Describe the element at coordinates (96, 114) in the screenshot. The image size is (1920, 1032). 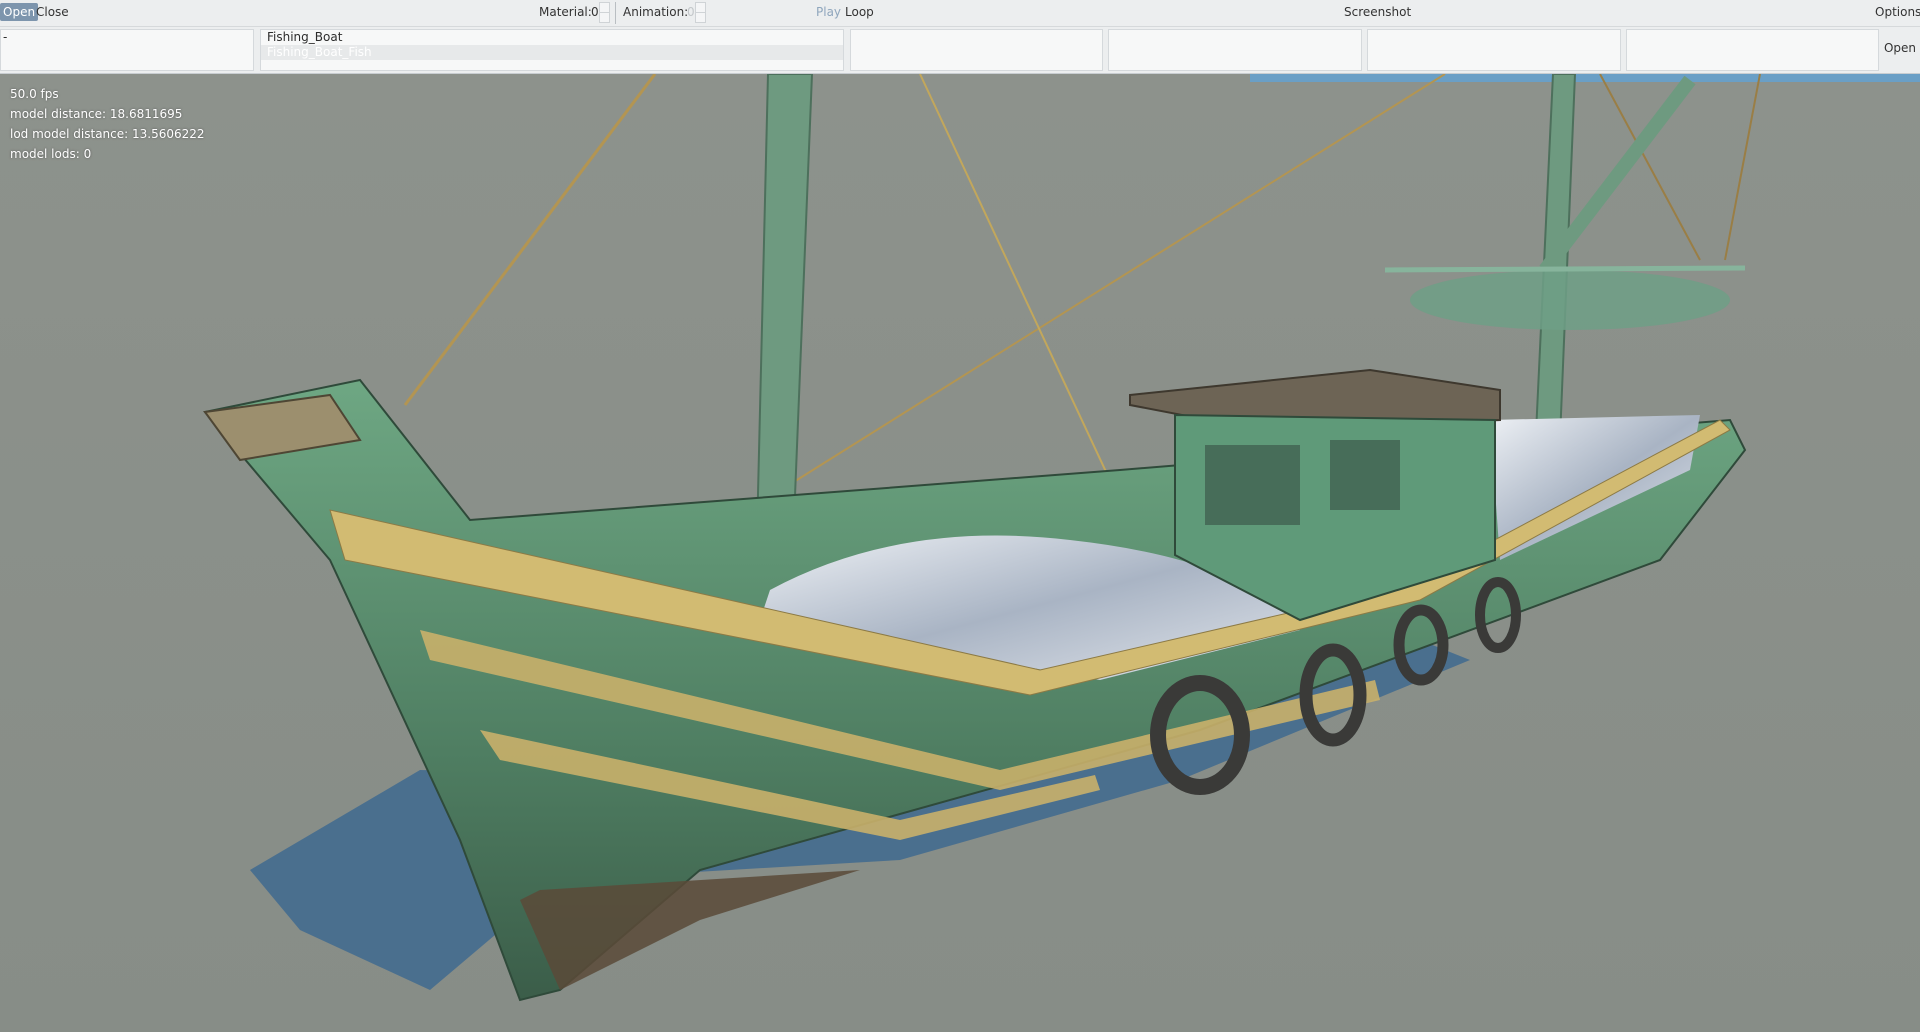
I see `model-distance-readout: model distance: 18.6811695` at that location.